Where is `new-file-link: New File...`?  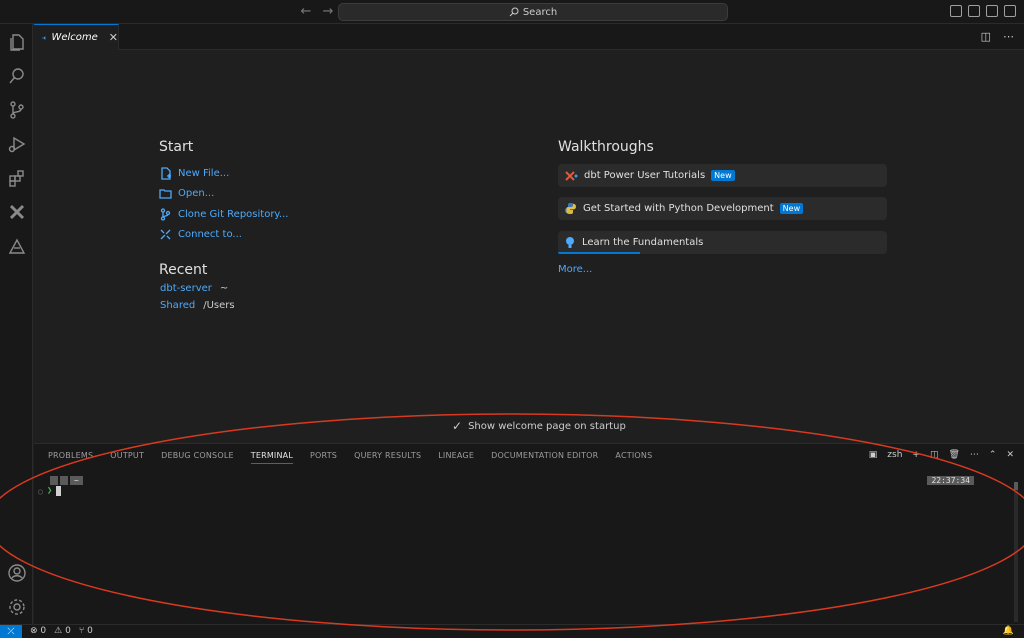
new-file-link: New File... is located at coordinates (223, 173).